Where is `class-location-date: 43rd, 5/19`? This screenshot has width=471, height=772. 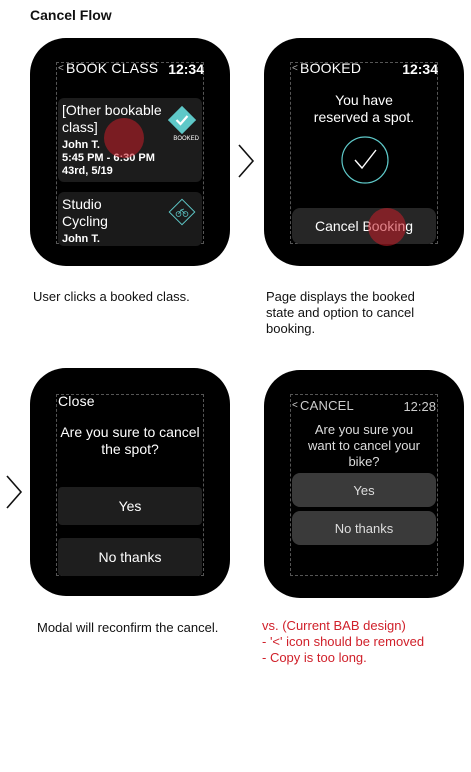
class-location-date: 43rd, 5/19 is located at coordinates (87, 171).